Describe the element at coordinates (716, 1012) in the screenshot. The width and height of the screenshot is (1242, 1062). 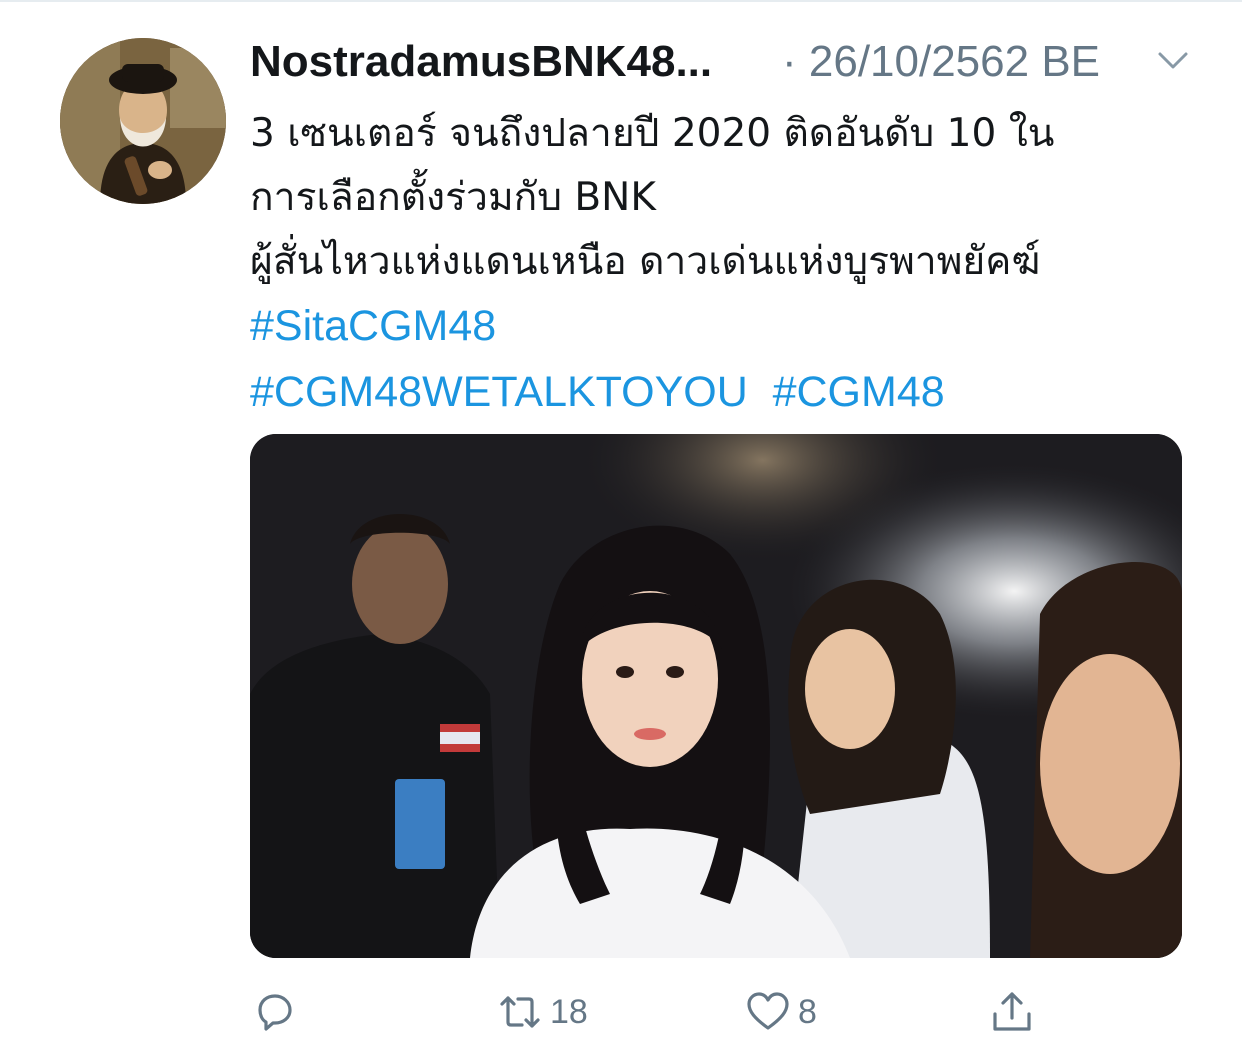
I see `tweet-actions: 18 8` at that location.